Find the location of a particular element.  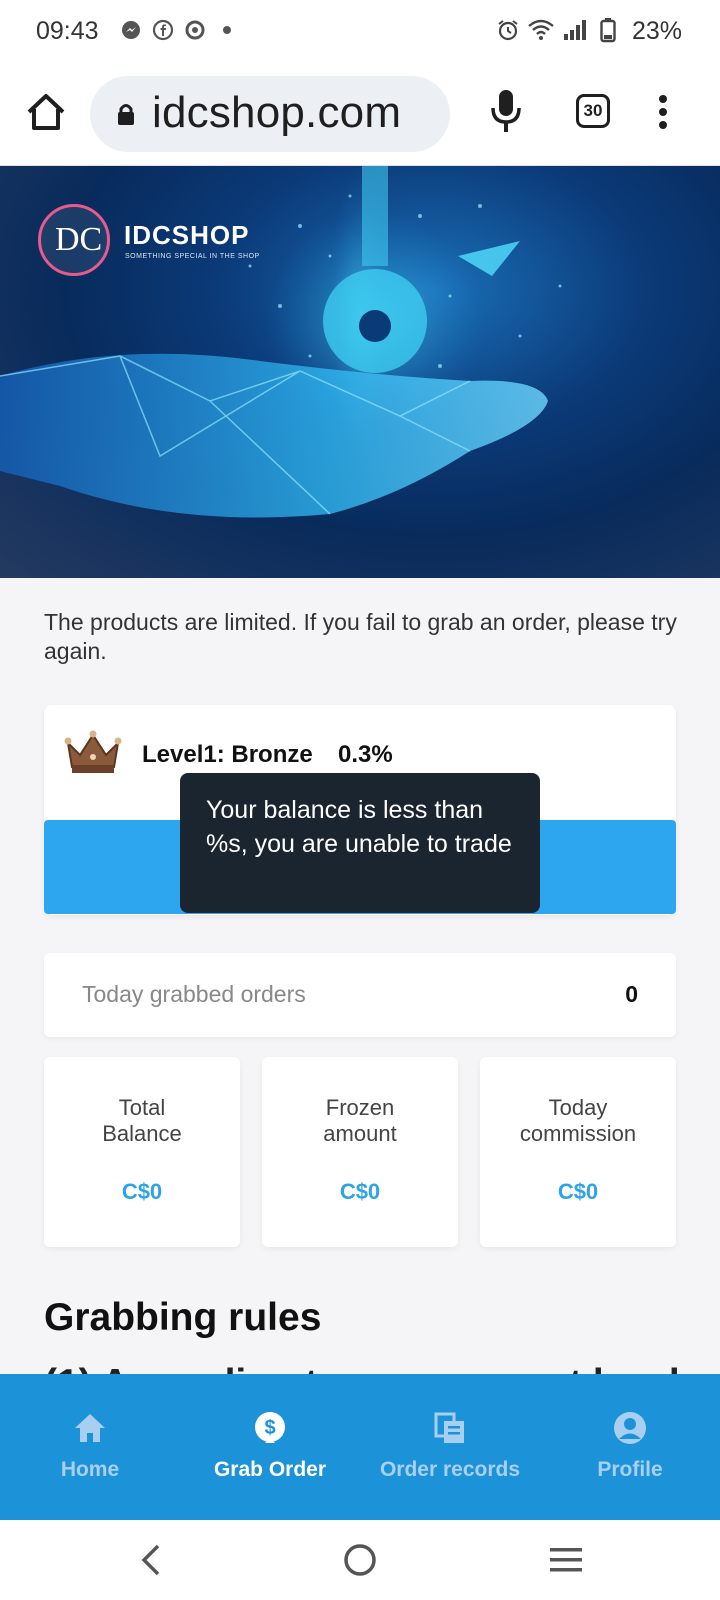

brand-name: IDCSHOP is located at coordinates (187, 235).